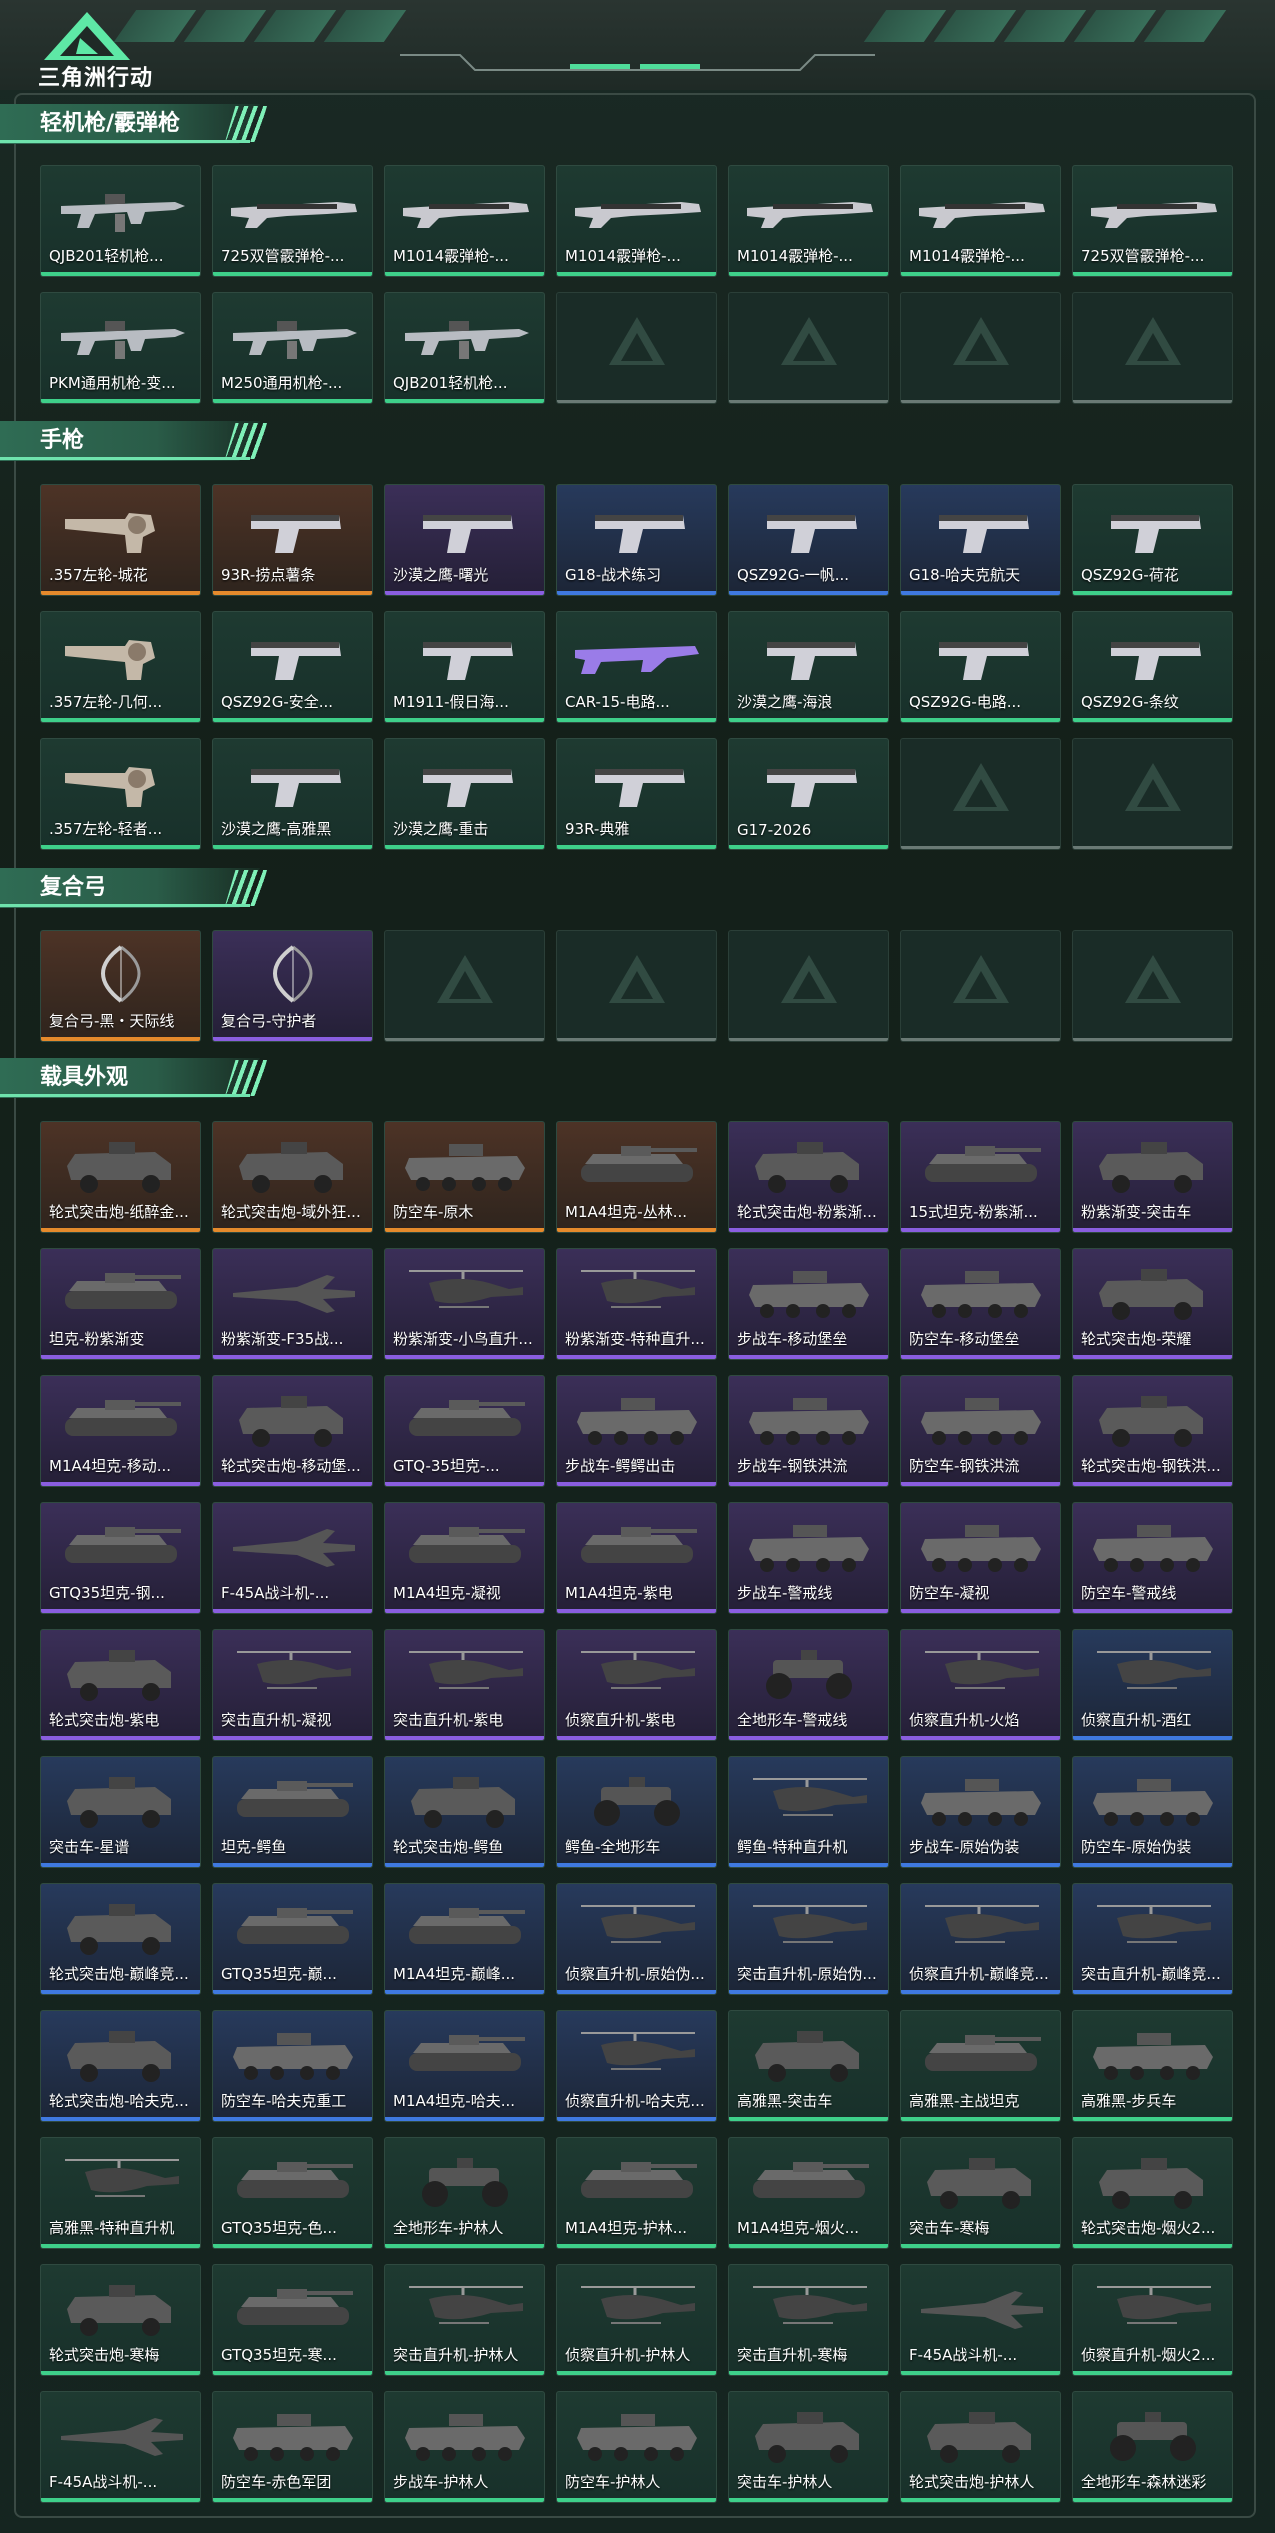 This screenshot has width=1275, height=2533. I want to click on item-card: 高雅黑-突击车, so click(808, 2066).